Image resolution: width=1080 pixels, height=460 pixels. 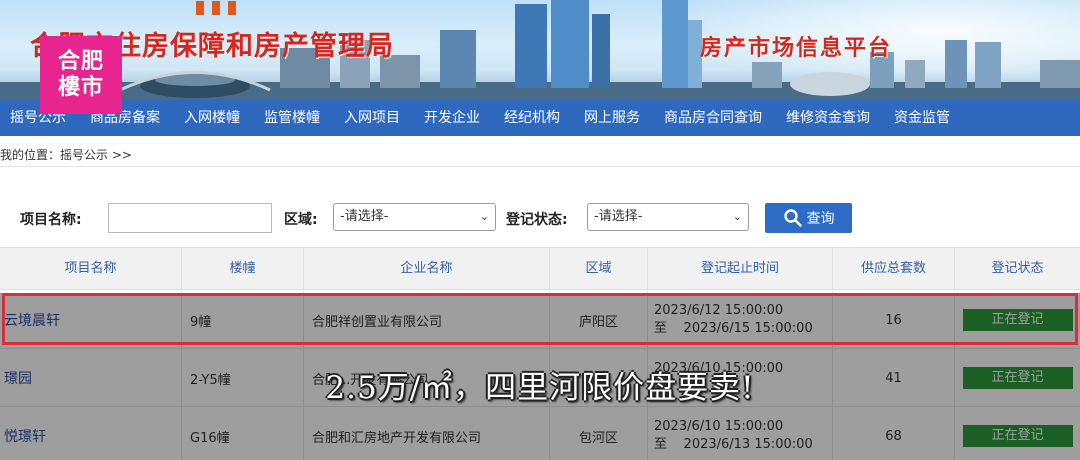 What do you see at coordinates (719, 310) in the screenshot?
I see `start-time: 2023/6/12 15:00:00` at bounding box center [719, 310].